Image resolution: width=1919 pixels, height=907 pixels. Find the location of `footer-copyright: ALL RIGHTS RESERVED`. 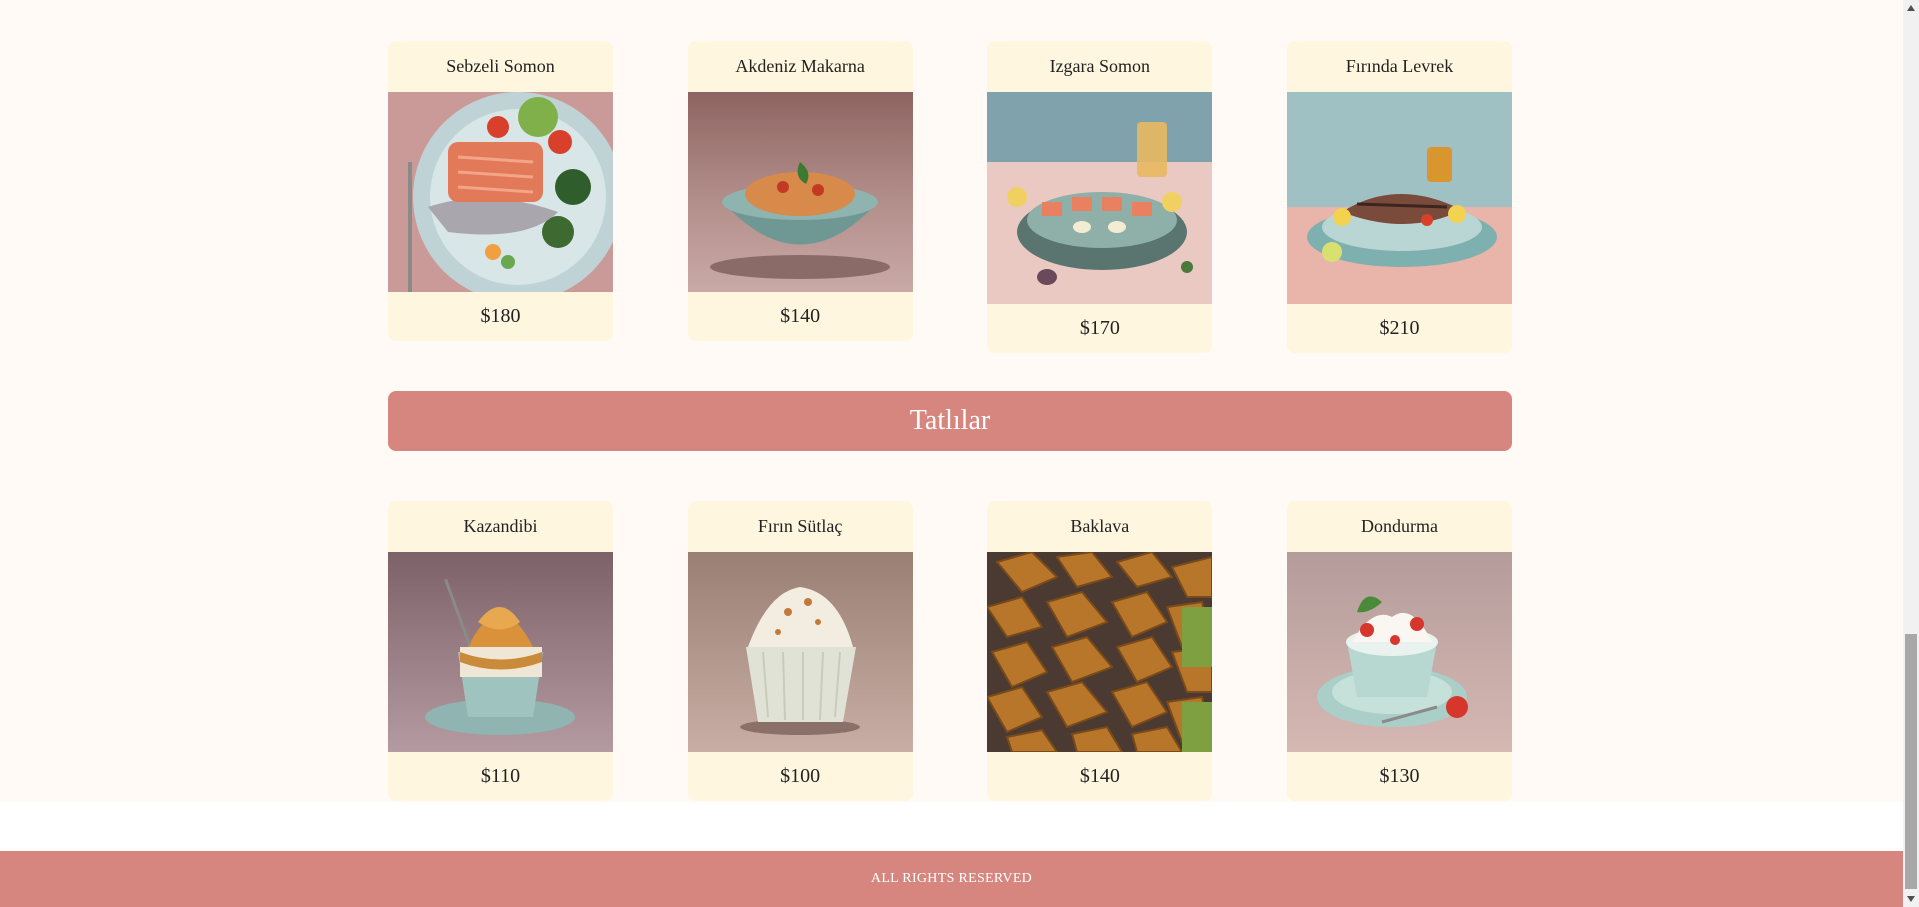

footer-copyright: ALL RIGHTS RESERVED is located at coordinates (951, 878).